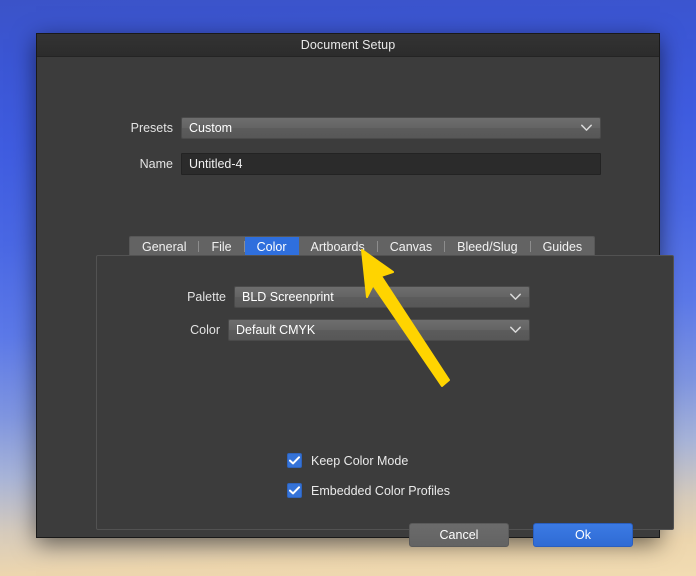  Describe the element at coordinates (205, 330) in the screenshot. I see `color-label: Color` at that location.